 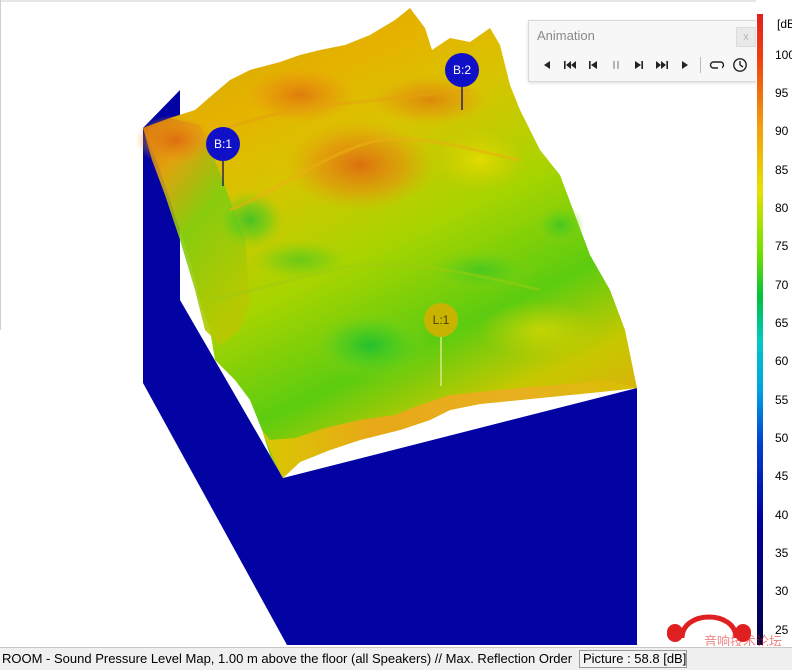 I want to click on clock-icon, so click(x=739, y=65).